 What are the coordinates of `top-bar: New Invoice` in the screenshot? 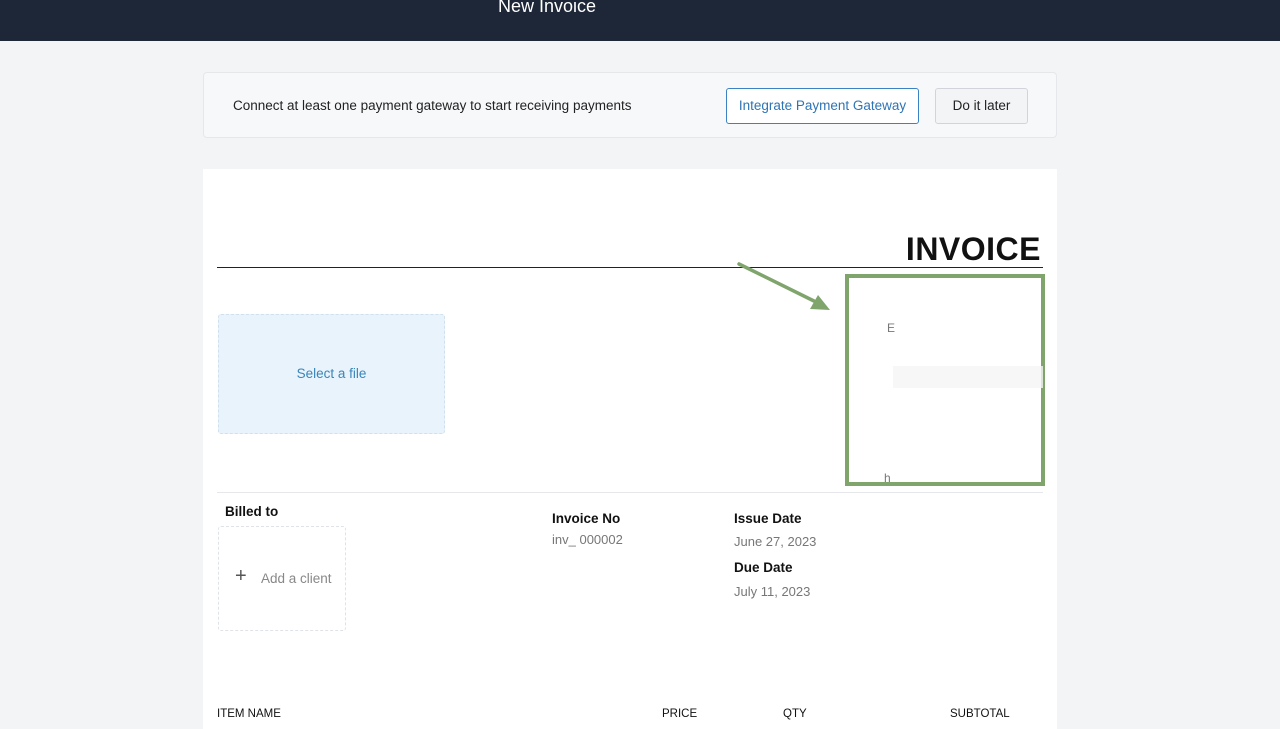 It's located at (640, 20).